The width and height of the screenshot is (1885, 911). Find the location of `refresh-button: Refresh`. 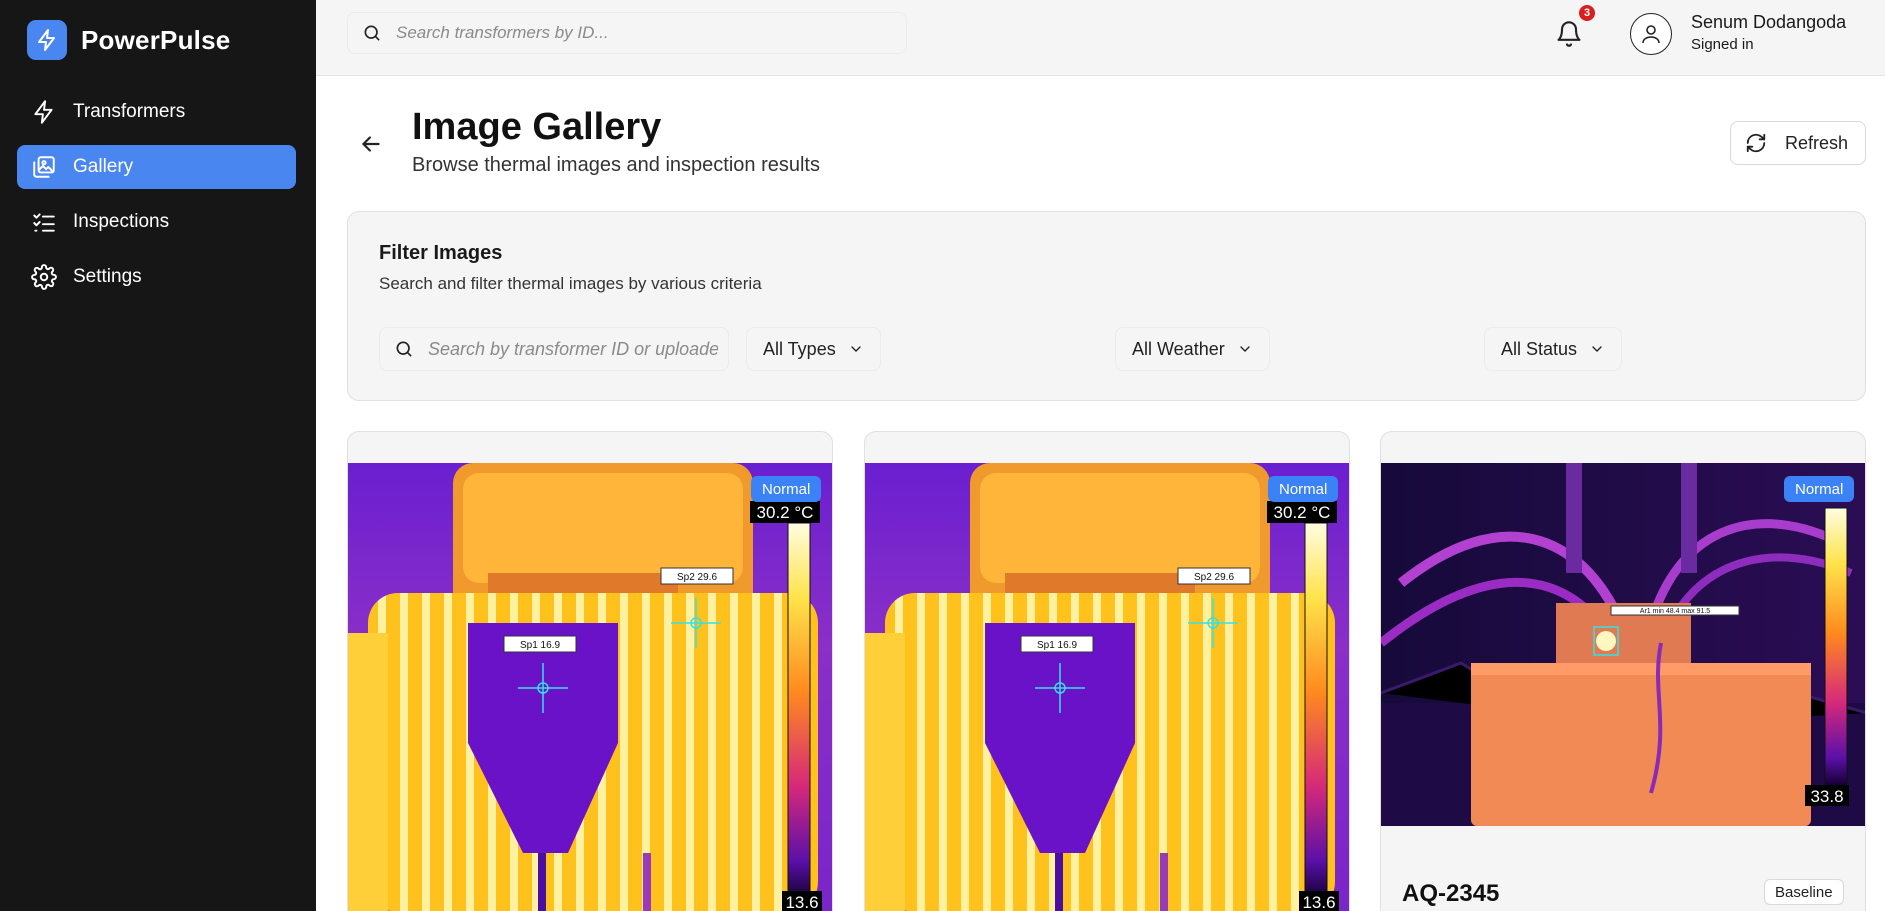

refresh-button: Refresh is located at coordinates (1798, 143).